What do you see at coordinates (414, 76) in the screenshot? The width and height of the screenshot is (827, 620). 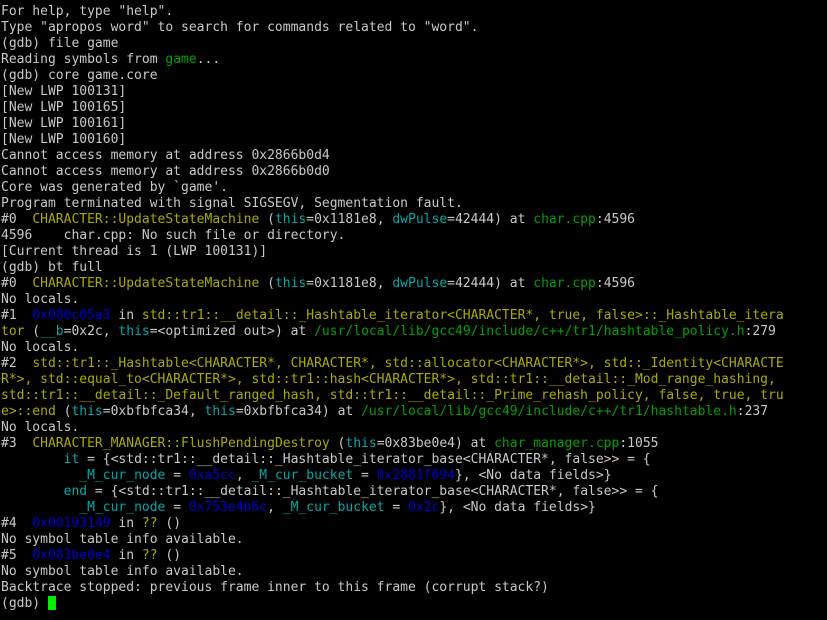 I see `command-core-game-core: (gdb) core game.core` at bounding box center [414, 76].